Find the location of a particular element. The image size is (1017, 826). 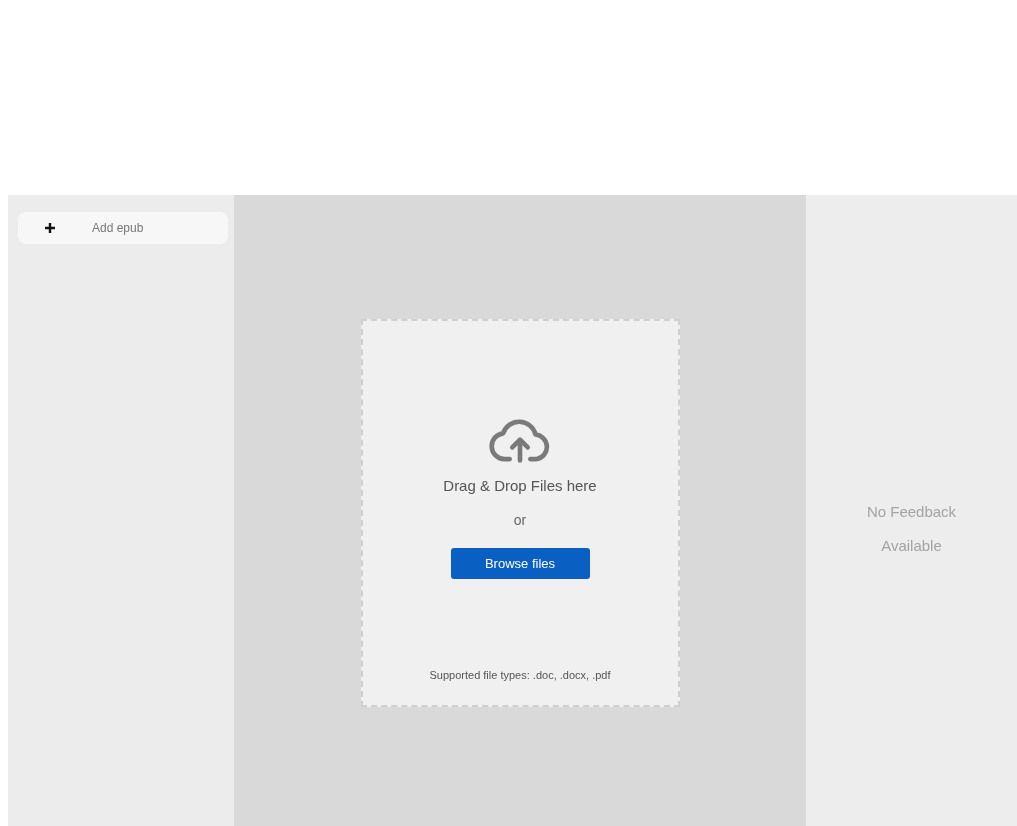

add-epub-button: Add epub is located at coordinates (123, 228).